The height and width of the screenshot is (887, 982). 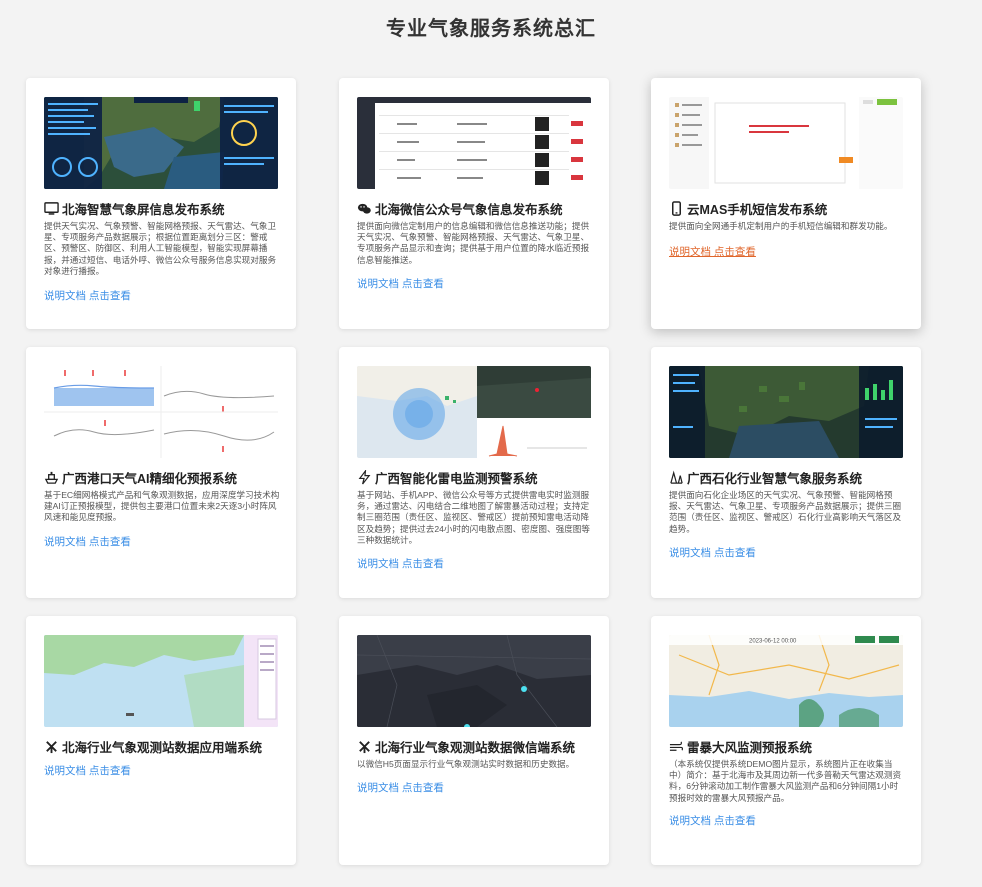 I want to click on card-title-text: 雷暴大风监测预报系统, so click(x=750, y=748).